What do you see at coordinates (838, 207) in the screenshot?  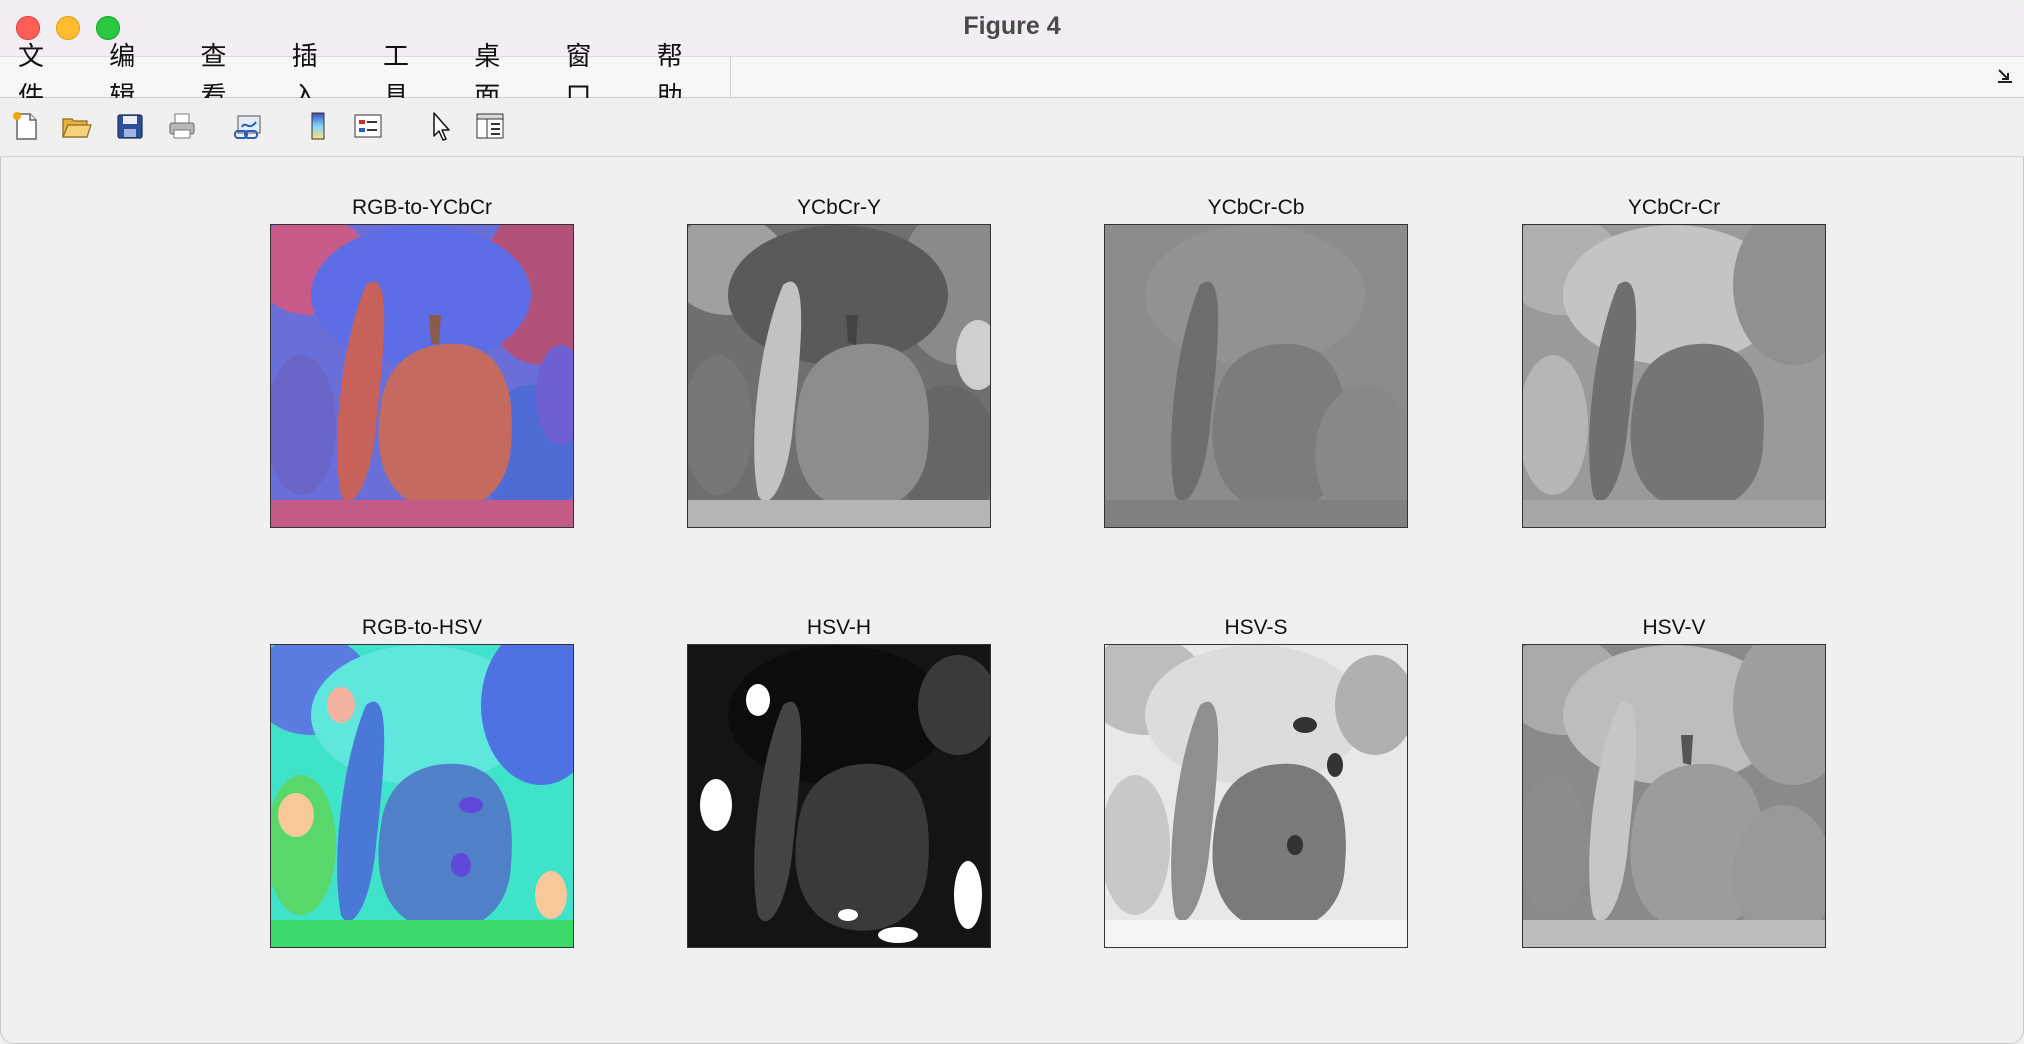 I see `axes-title: YCbCr-Y` at bounding box center [838, 207].